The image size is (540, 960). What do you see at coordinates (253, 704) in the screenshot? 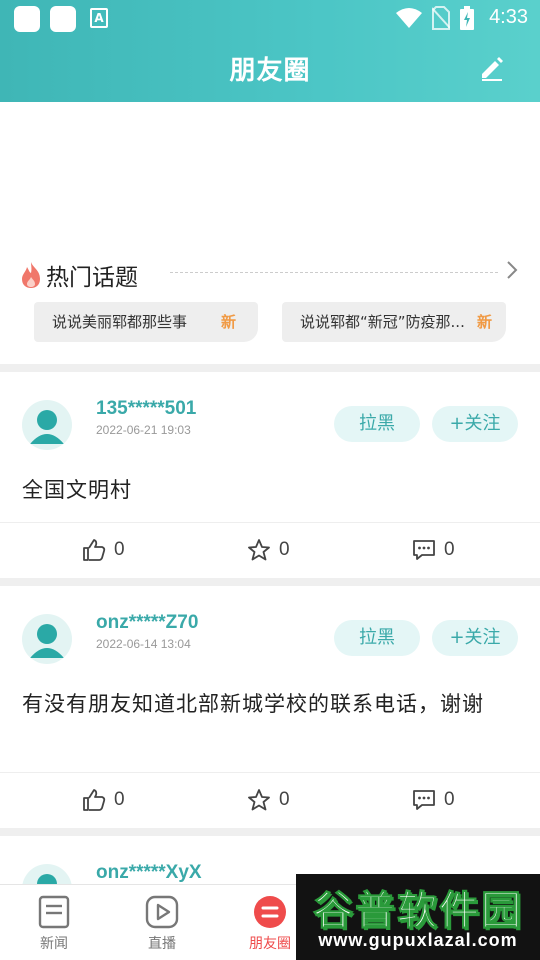
I see `post-content: 有没有朋友知道北部新城学校的联系电话，谢谢` at bounding box center [253, 704].